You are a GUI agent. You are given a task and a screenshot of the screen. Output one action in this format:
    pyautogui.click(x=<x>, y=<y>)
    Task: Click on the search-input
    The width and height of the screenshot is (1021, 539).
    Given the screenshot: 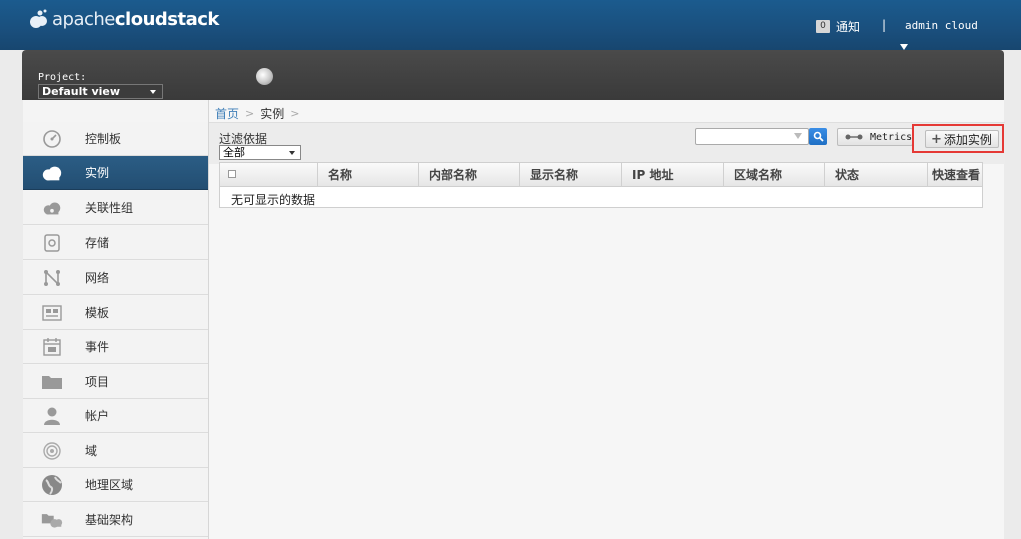 What is the action you would take?
    pyautogui.click(x=752, y=136)
    